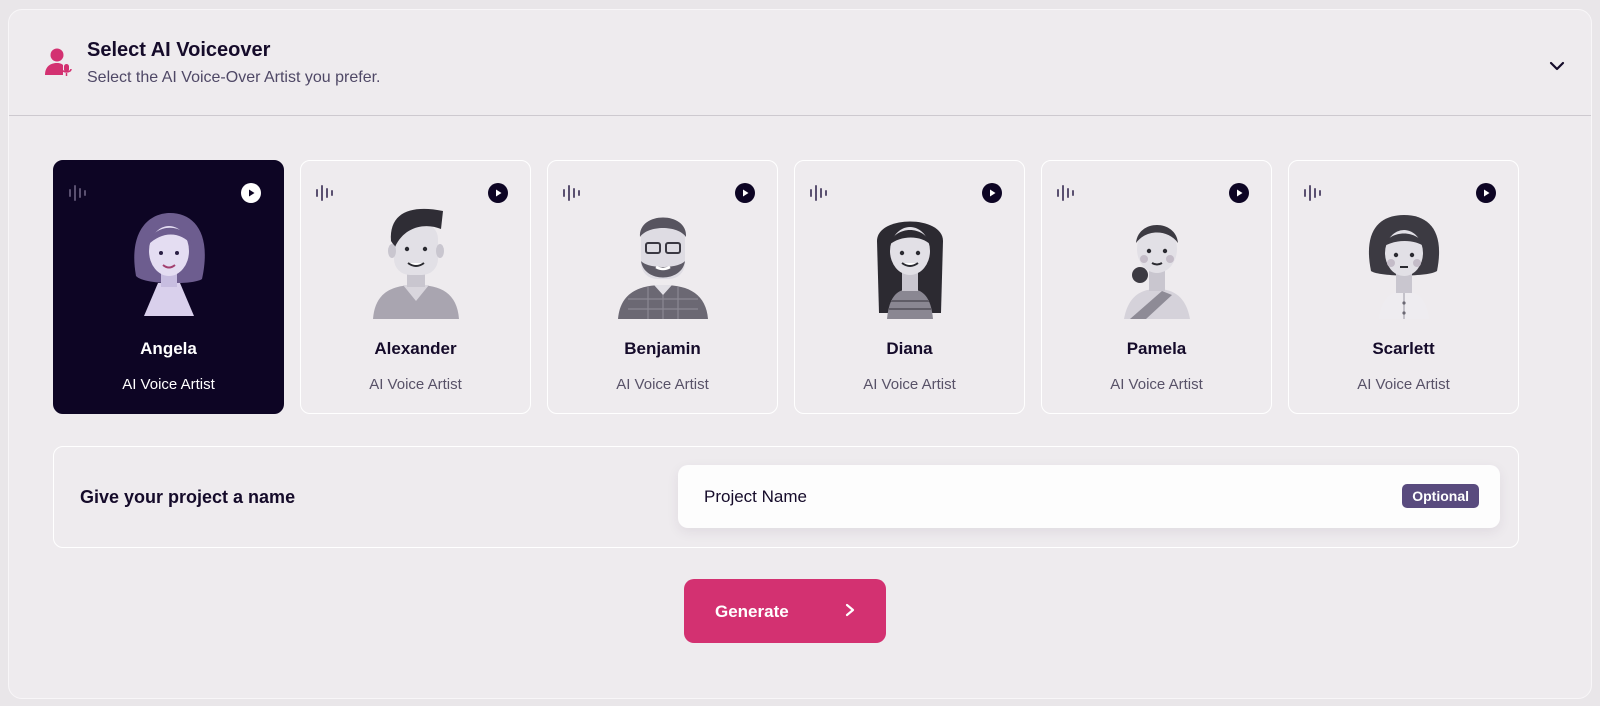 The height and width of the screenshot is (706, 1600). I want to click on collapse-button, so click(1557, 66).